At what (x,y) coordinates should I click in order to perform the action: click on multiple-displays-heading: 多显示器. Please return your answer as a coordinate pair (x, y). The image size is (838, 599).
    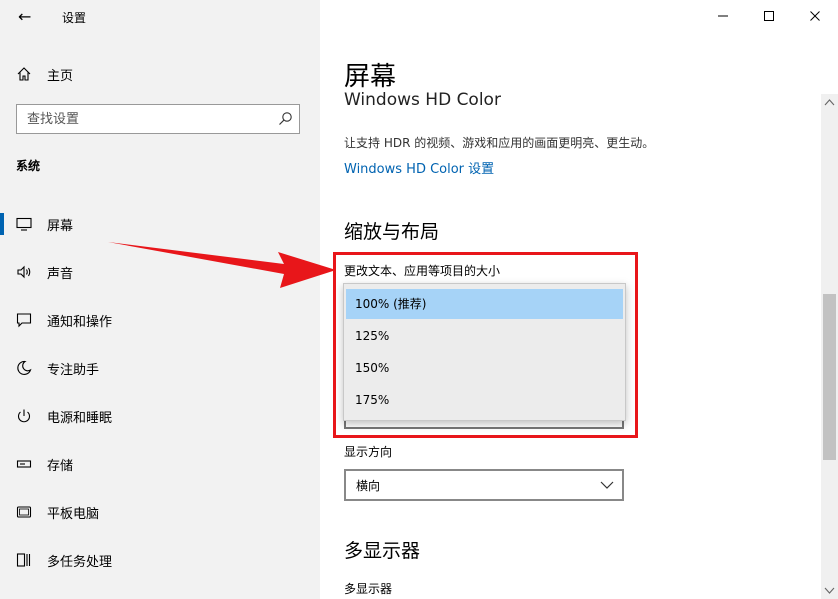
    Looking at the image, I should click on (382, 551).